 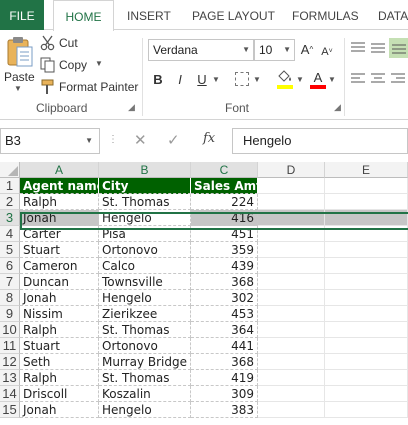 What do you see at coordinates (320, 141) in the screenshot?
I see `formula-input: Hengelo` at bounding box center [320, 141].